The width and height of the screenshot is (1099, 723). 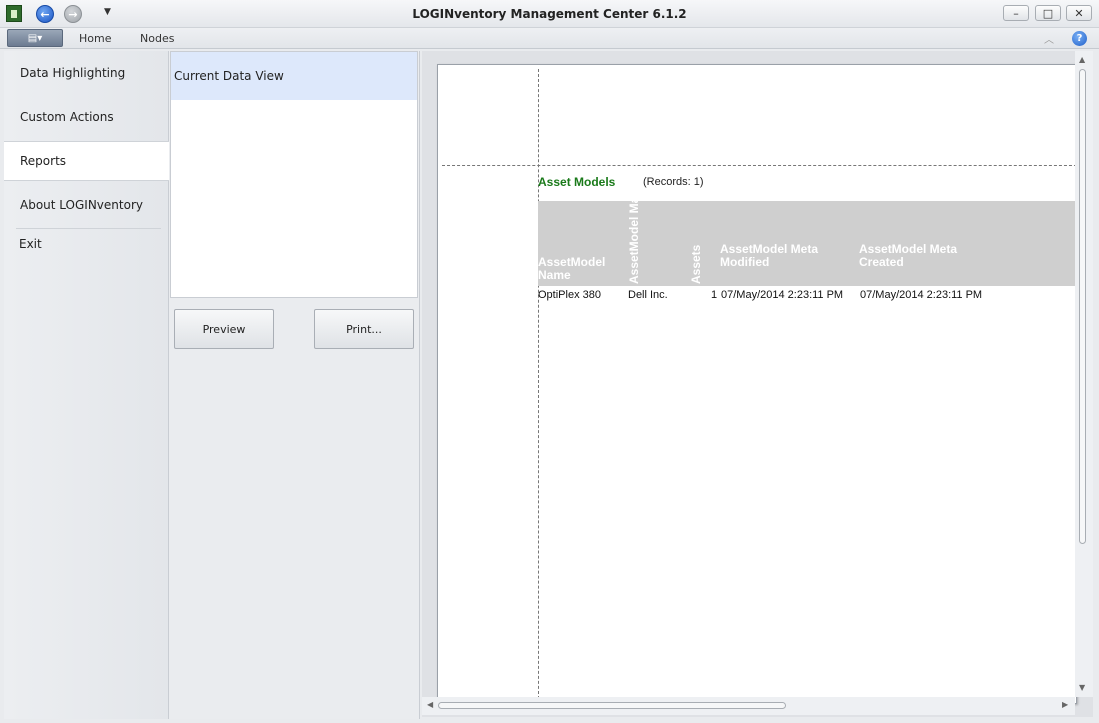 I want to click on close-button: ✕, so click(x=1079, y=13).